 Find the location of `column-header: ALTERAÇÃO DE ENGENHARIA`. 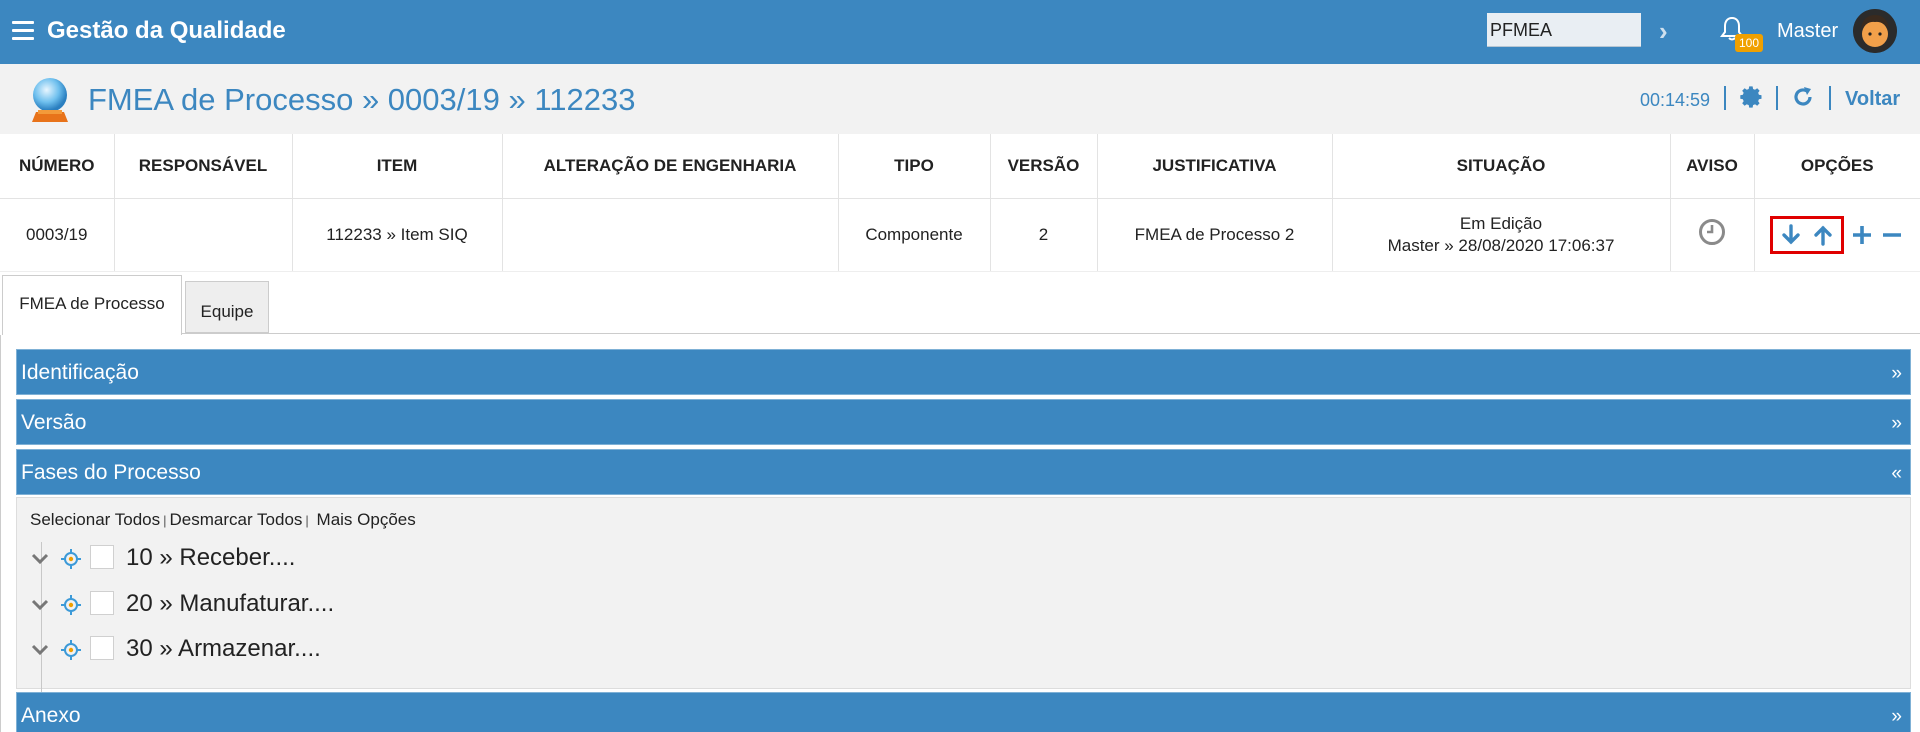

column-header: ALTERAÇÃO DE ENGENHARIA is located at coordinates (670, 166).